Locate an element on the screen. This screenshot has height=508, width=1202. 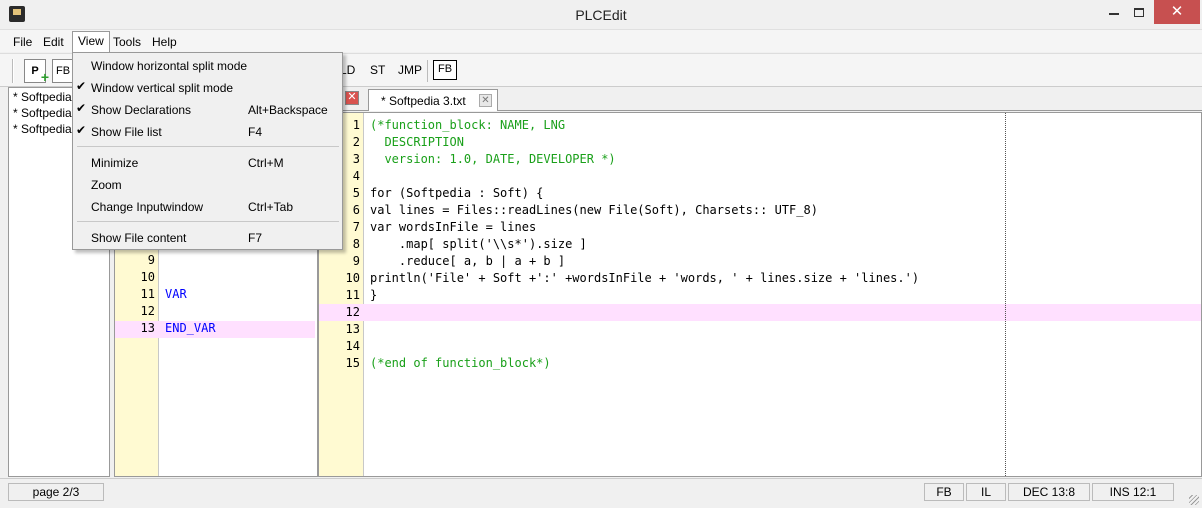
menu-help: Help is located at coordinates (164, 42).